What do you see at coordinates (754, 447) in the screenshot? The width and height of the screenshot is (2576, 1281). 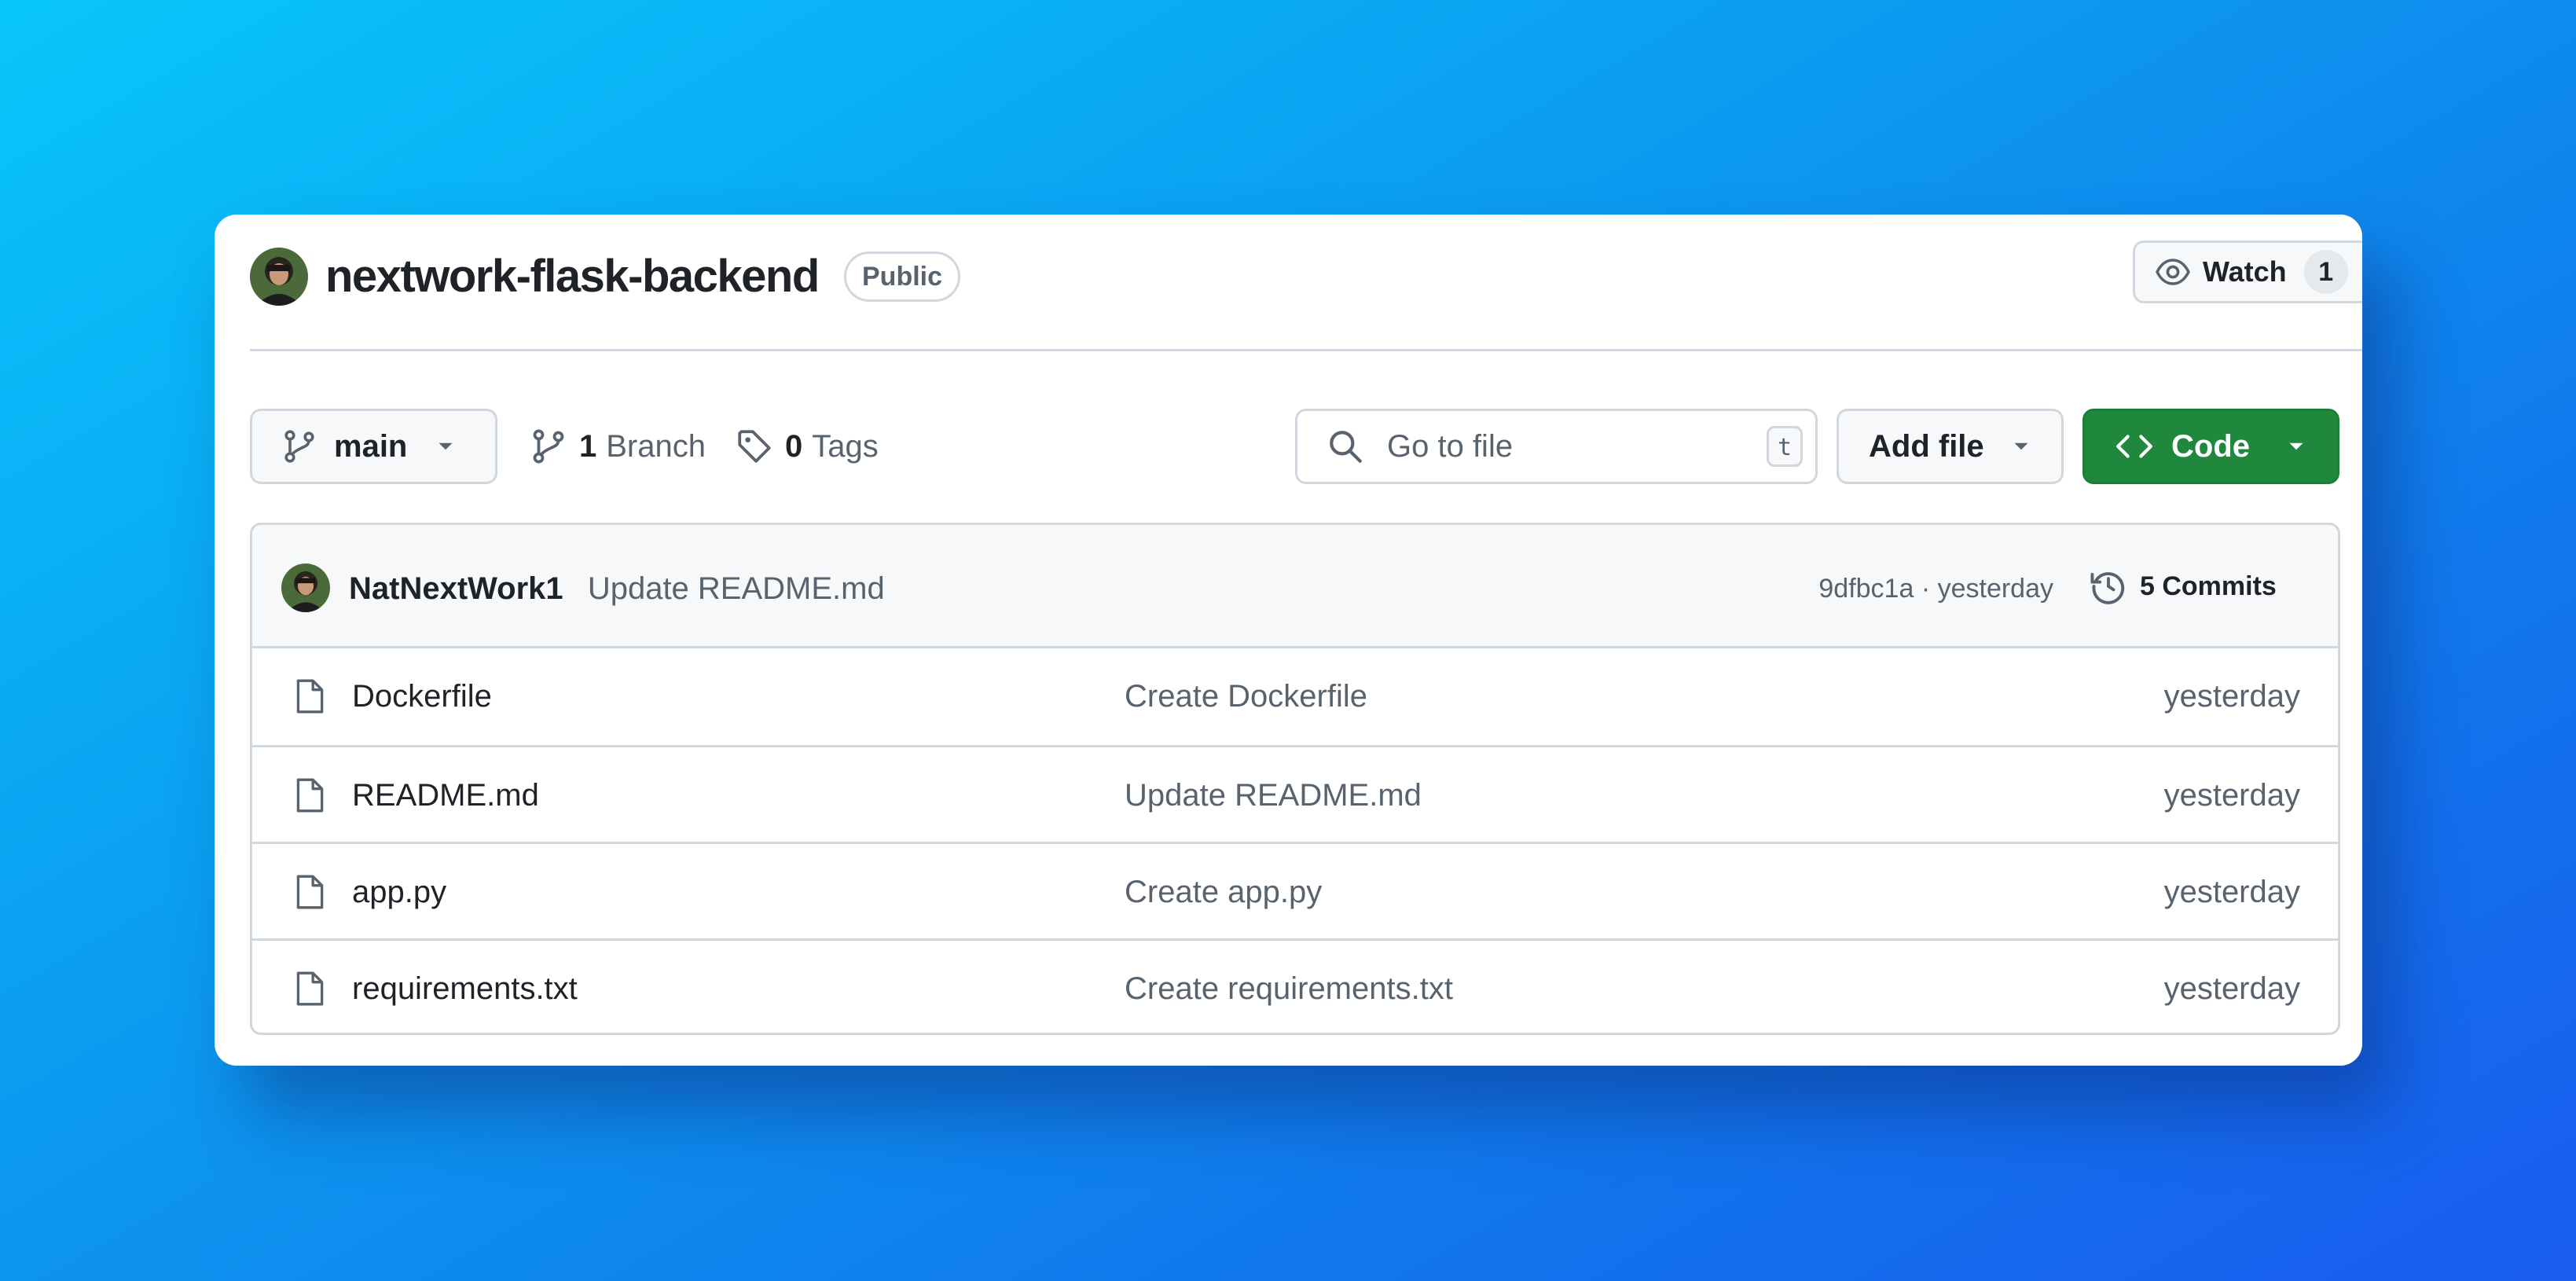 I see `tag-icon` at bounding box center [754, 447].